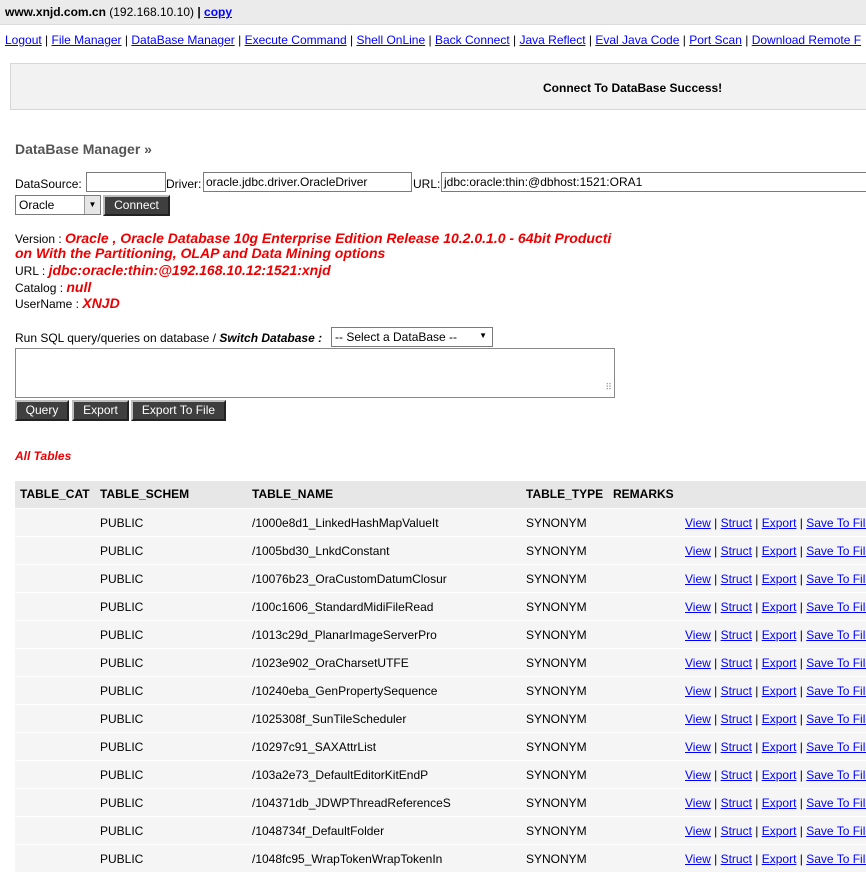 Image resolution: width=866 pixels, height=873 pixels. I want to click on status-message-box: Connect To DataBase Success!, so click(438, 86).